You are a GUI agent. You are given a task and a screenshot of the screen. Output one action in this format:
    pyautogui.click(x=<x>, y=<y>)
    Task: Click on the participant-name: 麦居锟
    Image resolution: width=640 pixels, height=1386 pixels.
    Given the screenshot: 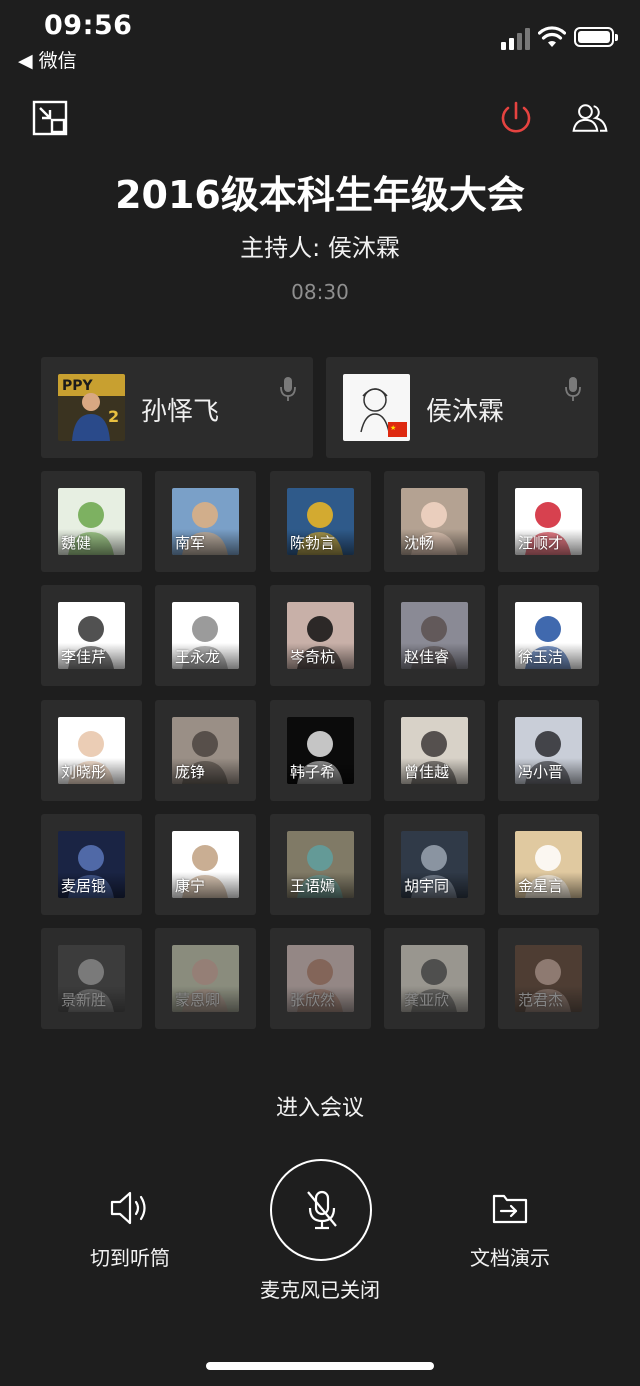 What is the action you would take?
    pyautogui.click(x=84, y=886)
    